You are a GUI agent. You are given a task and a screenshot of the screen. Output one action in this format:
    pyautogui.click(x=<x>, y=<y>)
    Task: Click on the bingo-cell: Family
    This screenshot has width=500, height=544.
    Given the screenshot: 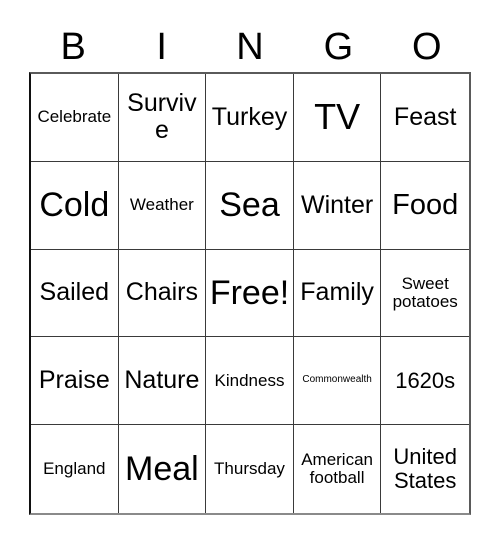 What is the action you would take?
    pyautogui.click(x=337, y=293)
    